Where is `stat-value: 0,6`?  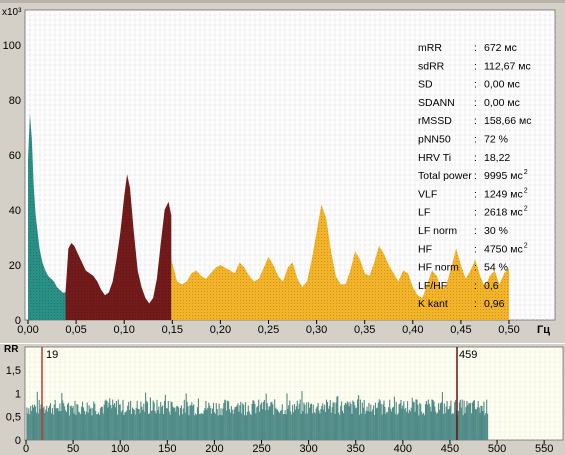 stat-value: 0,6 is located at coordinates (491, 286).